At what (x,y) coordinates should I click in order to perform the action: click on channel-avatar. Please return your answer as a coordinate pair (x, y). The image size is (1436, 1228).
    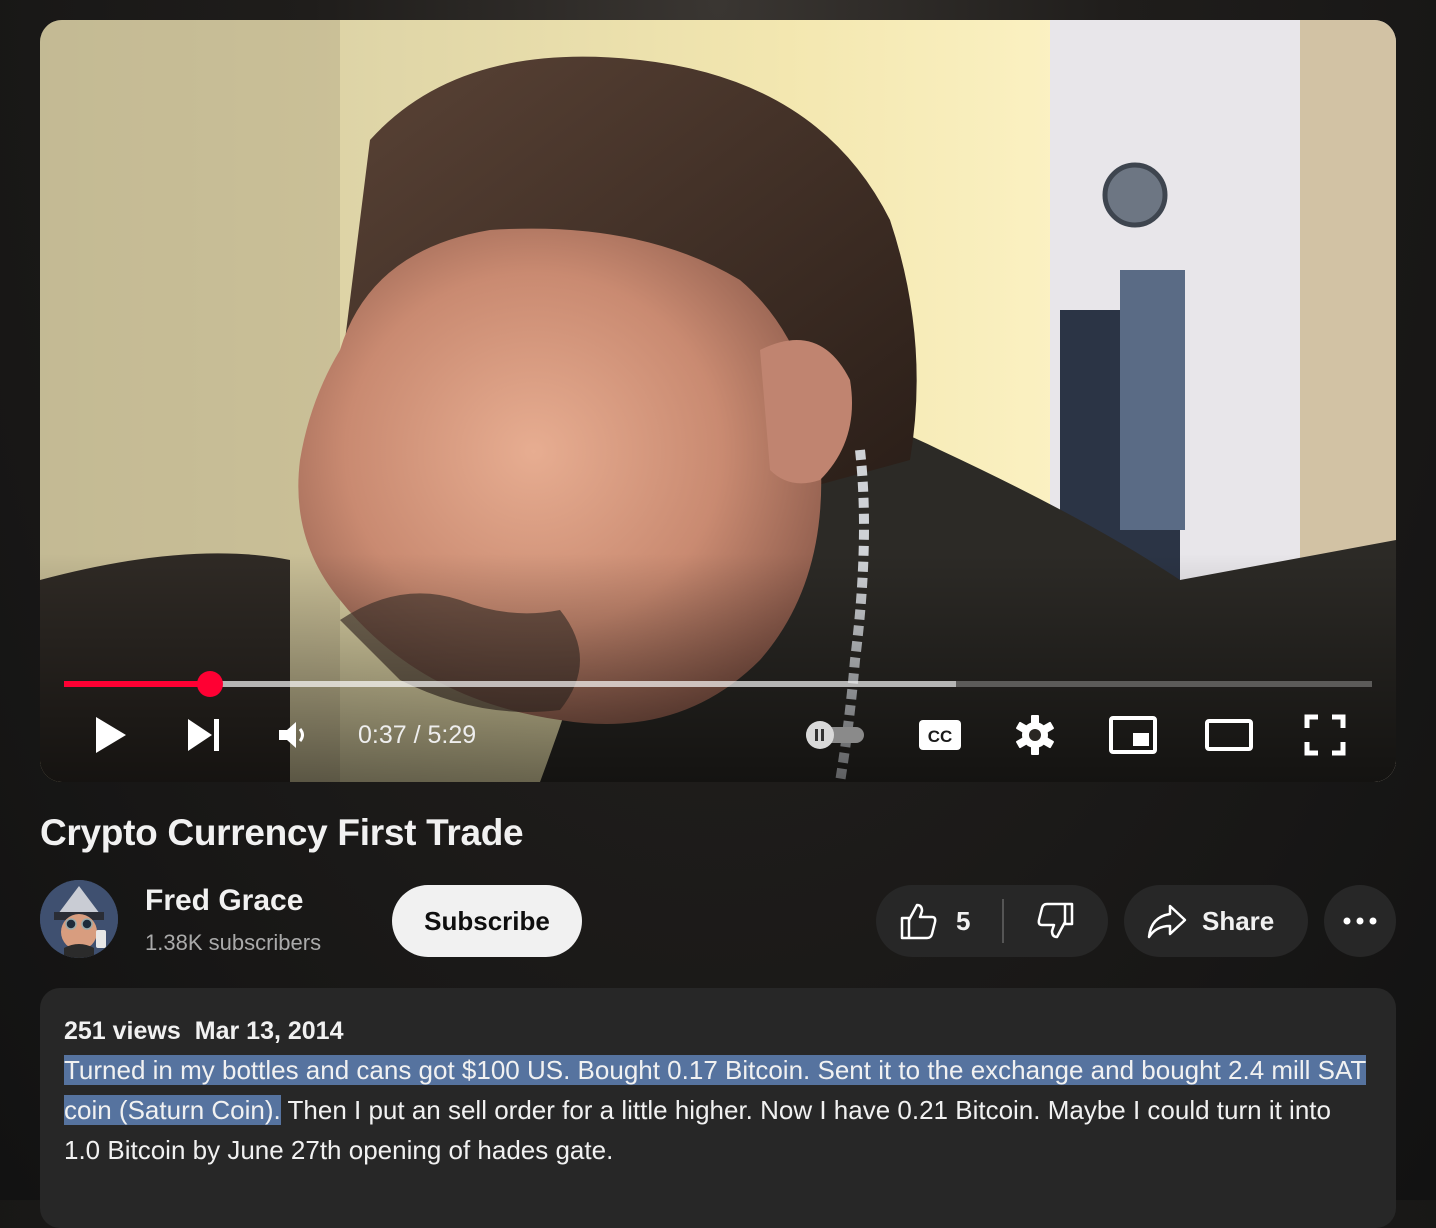
    Looking at the image, I should click on (79, 919).